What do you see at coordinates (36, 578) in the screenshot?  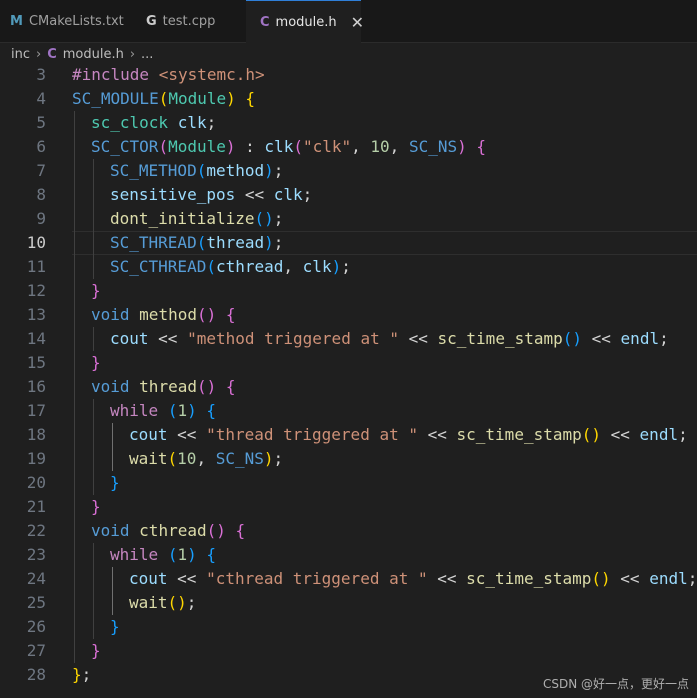 I see `line-number: 24` at bounding box center [36, 578].